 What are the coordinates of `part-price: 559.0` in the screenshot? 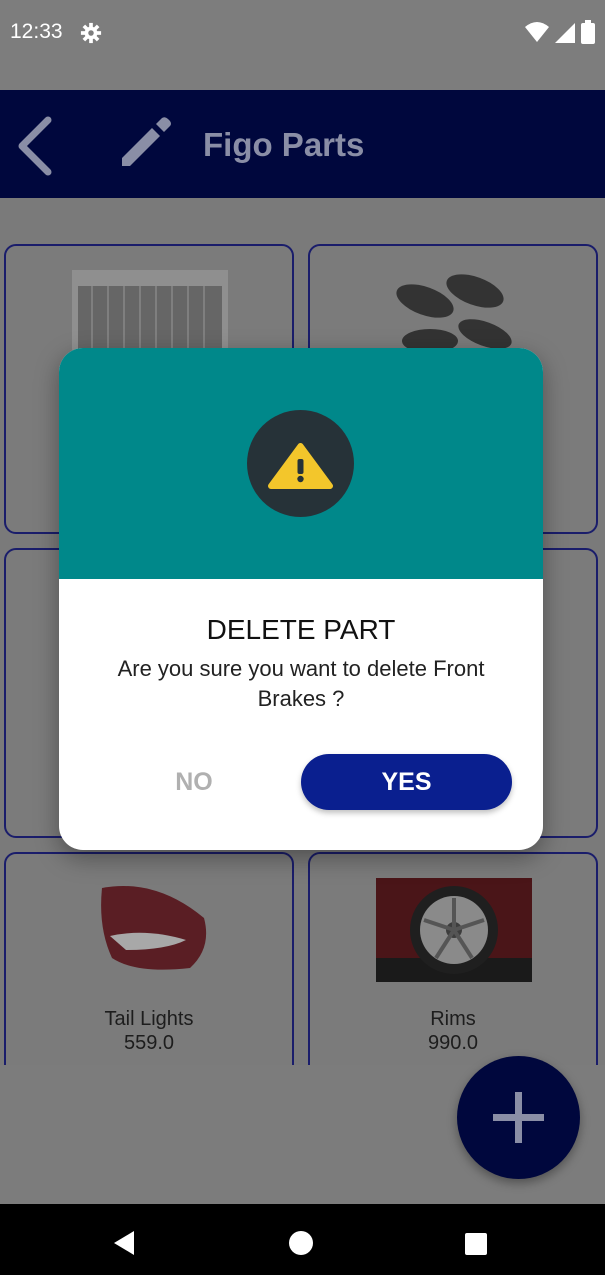 It's located at (149, 1043).